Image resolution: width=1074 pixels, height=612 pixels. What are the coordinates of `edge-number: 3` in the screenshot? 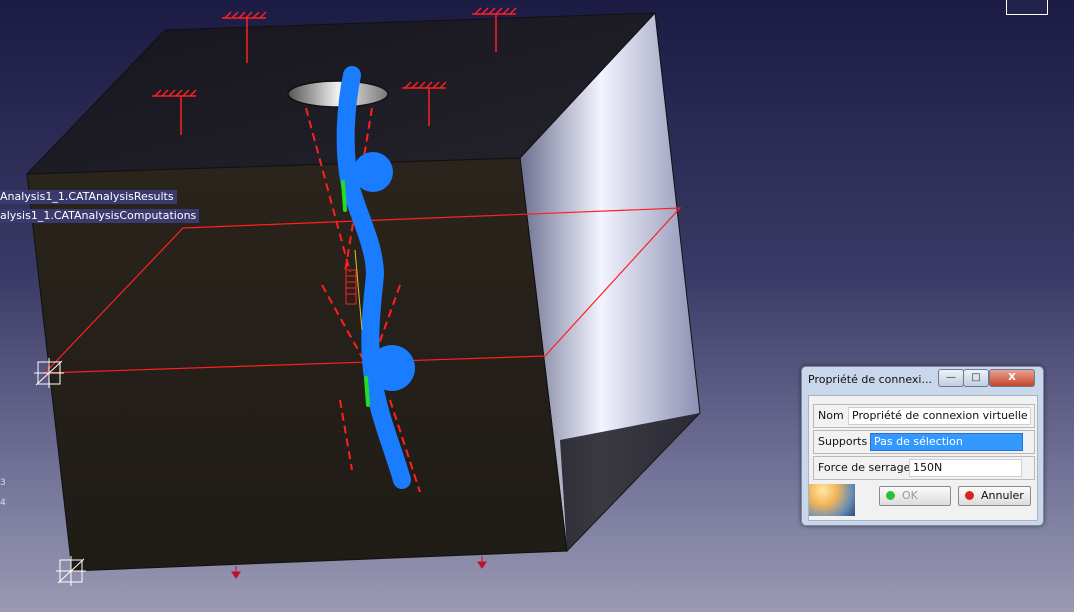 It's located at (3, 483).